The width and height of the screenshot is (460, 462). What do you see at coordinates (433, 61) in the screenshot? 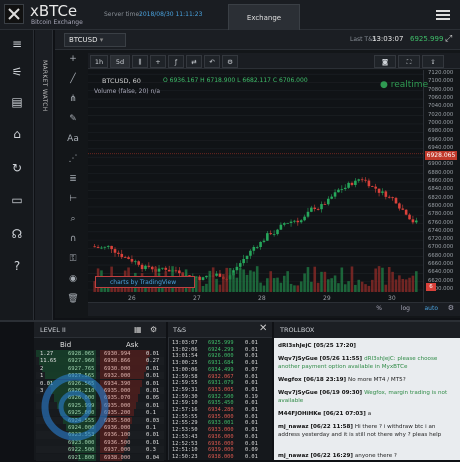
I see `upload-icon: ⇪` at bounding box center [433, 61].